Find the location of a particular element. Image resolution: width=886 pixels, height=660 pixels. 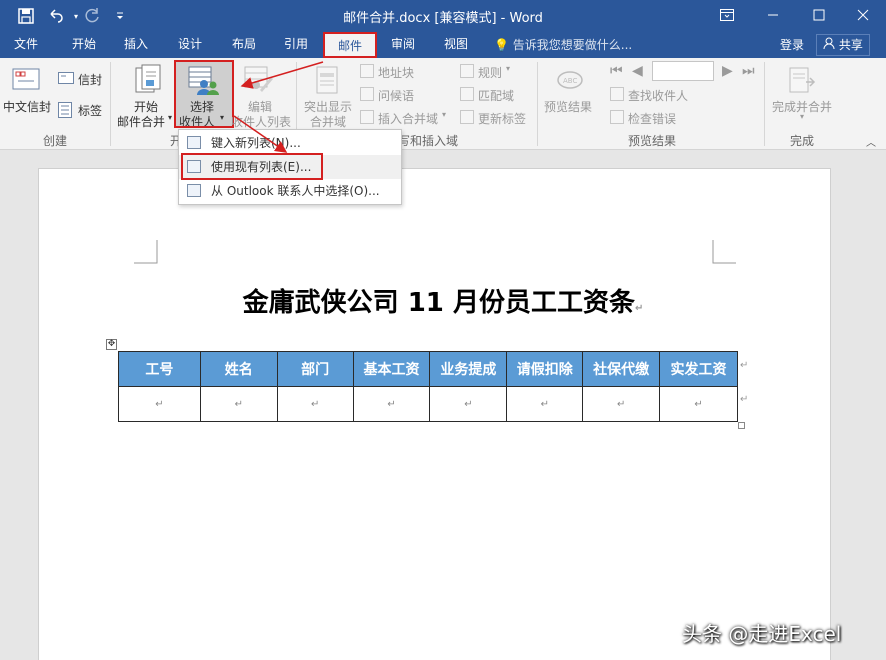

arrow-tab-to-button is located at coordinates (282, 75).